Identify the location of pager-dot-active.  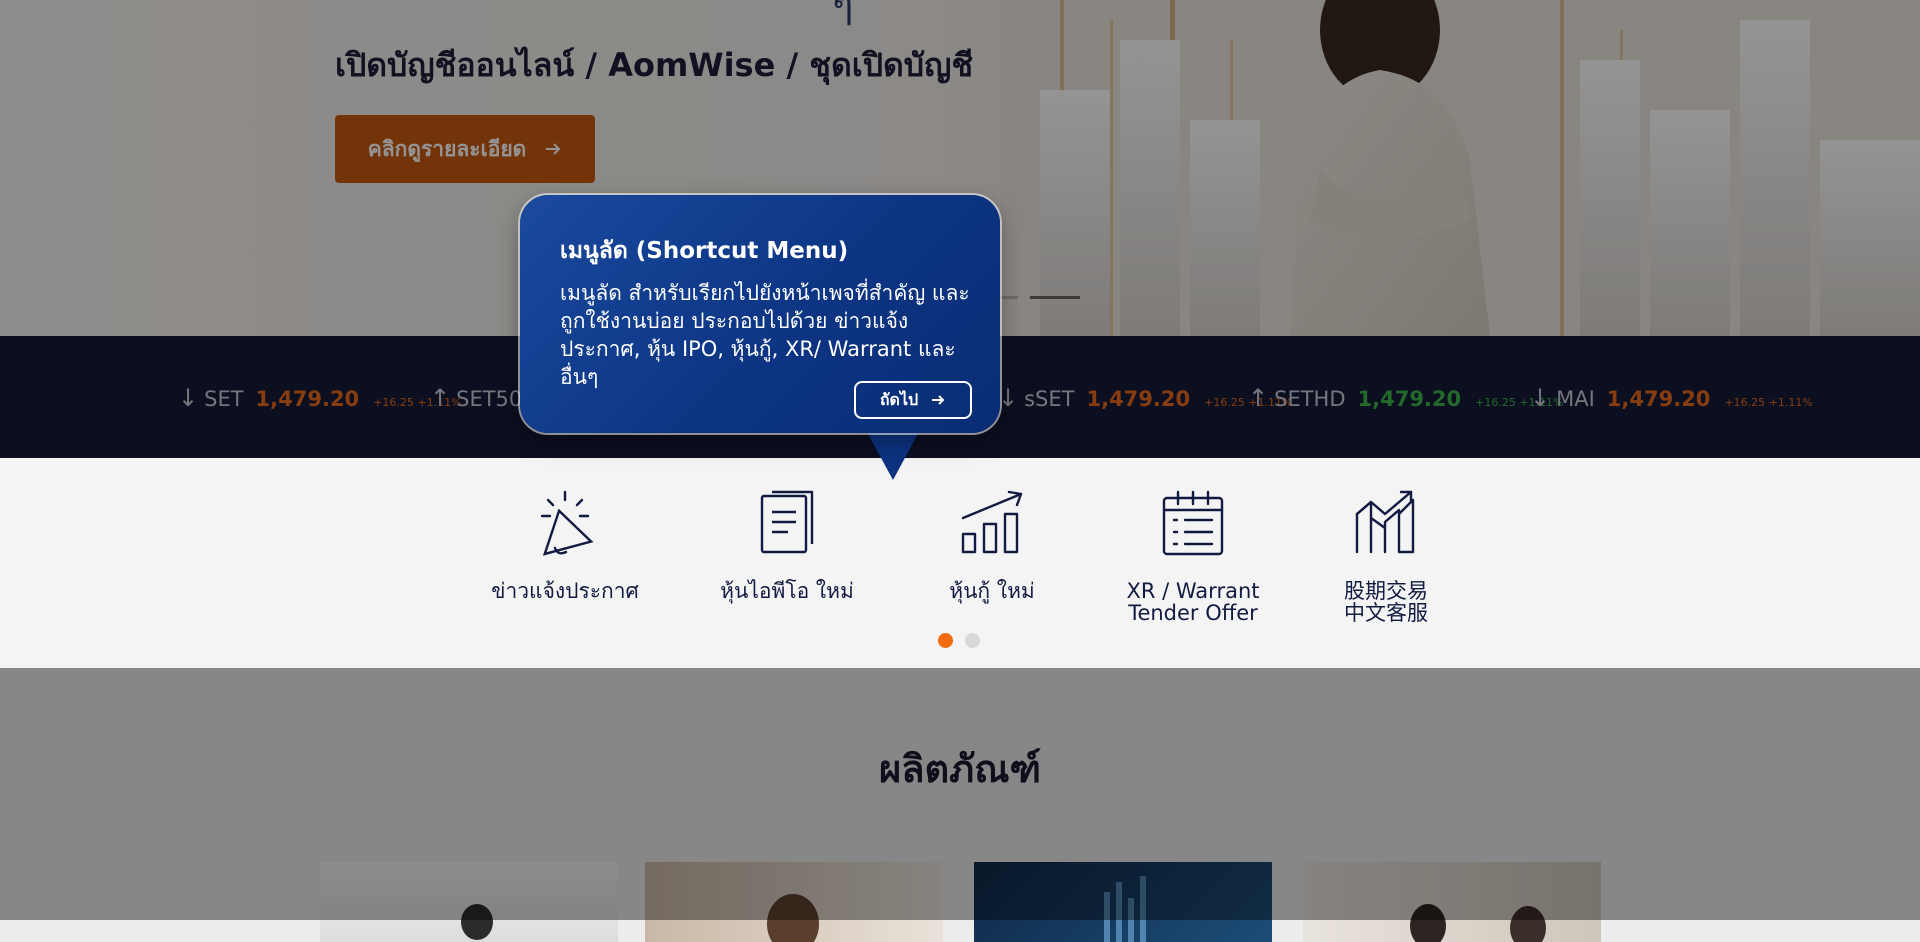
(945, 640).